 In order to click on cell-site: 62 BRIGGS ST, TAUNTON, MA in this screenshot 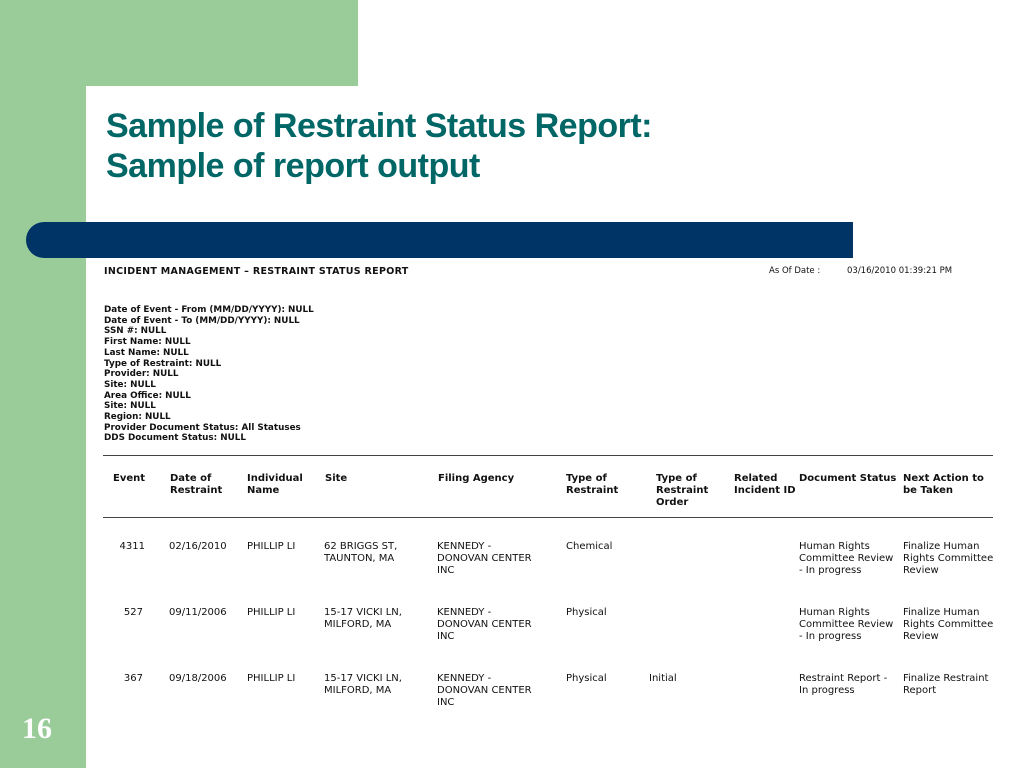, I will do `click(360, 553)`.